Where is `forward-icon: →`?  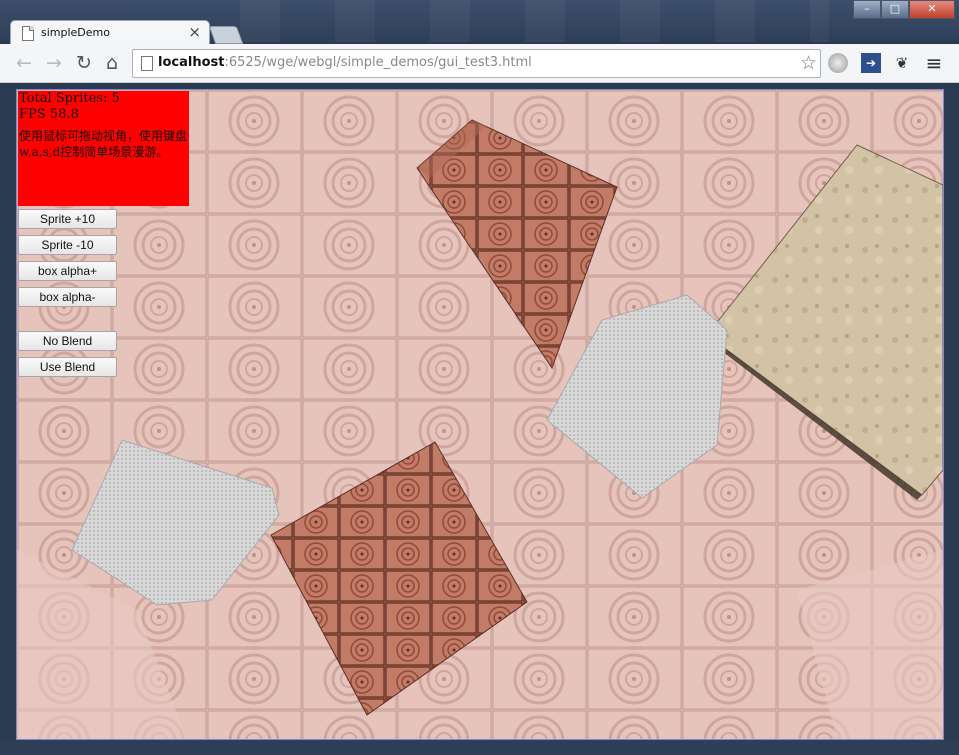
forward-icon: → is located at coordinates (54, 63).